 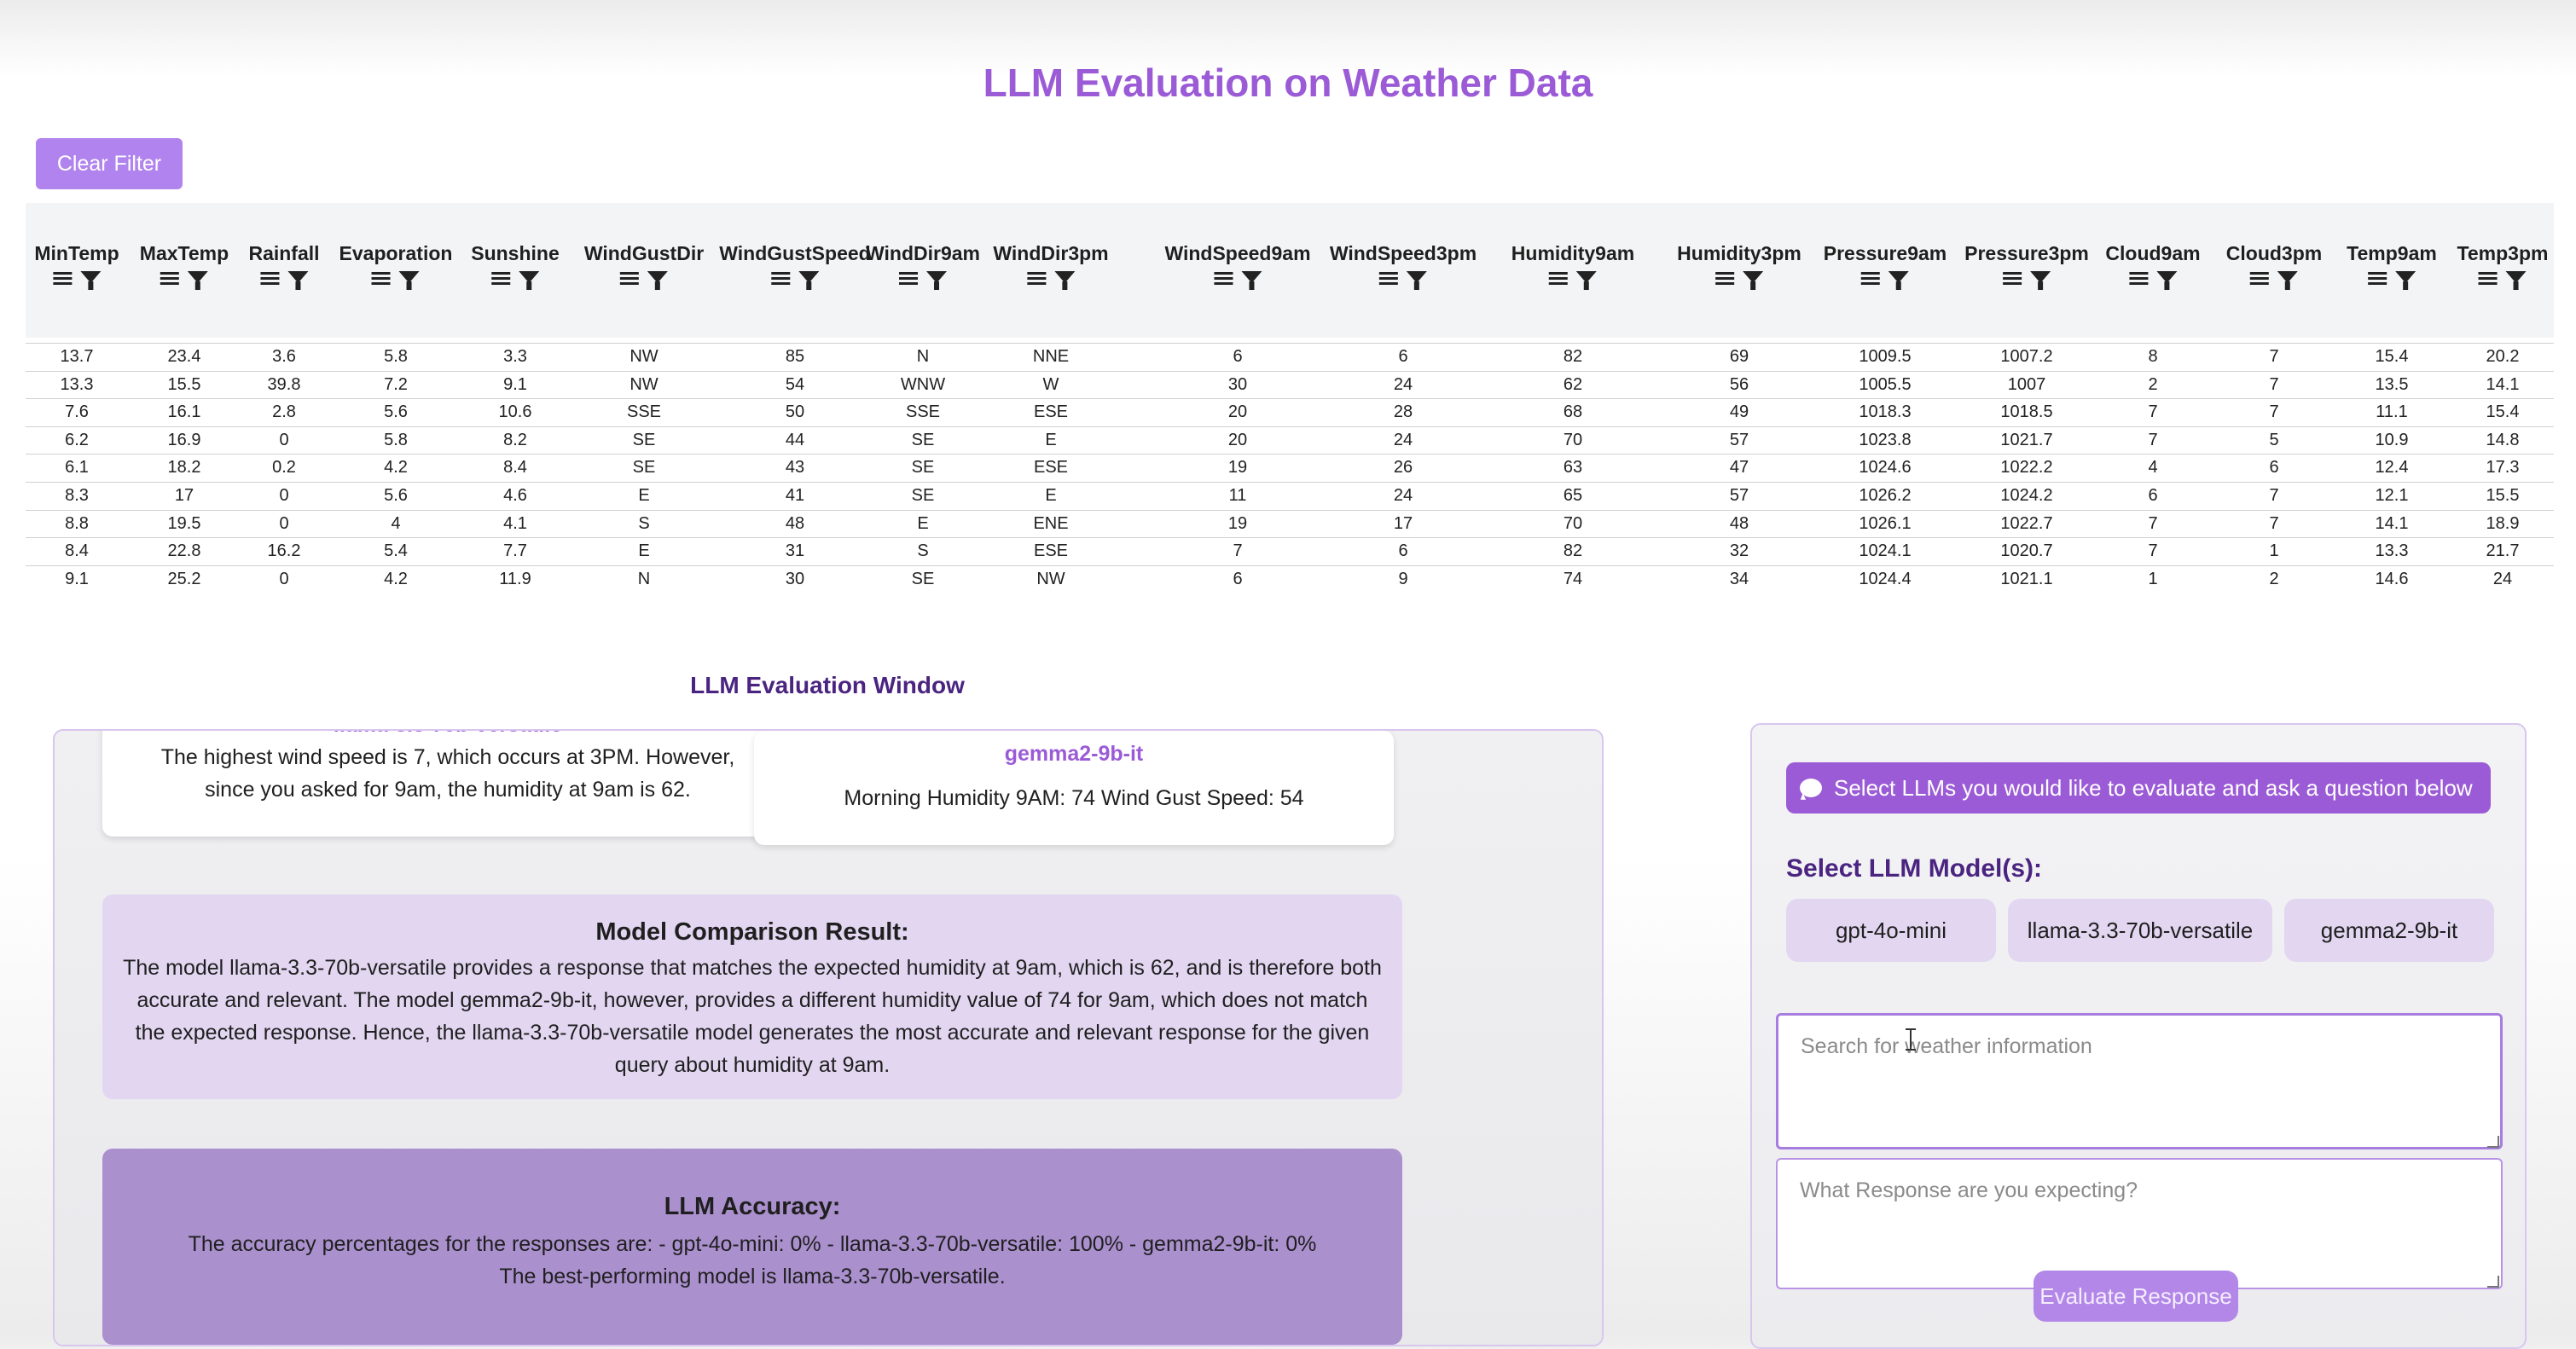 I want to click on table-cell: 17, so click(x=184, y=495).